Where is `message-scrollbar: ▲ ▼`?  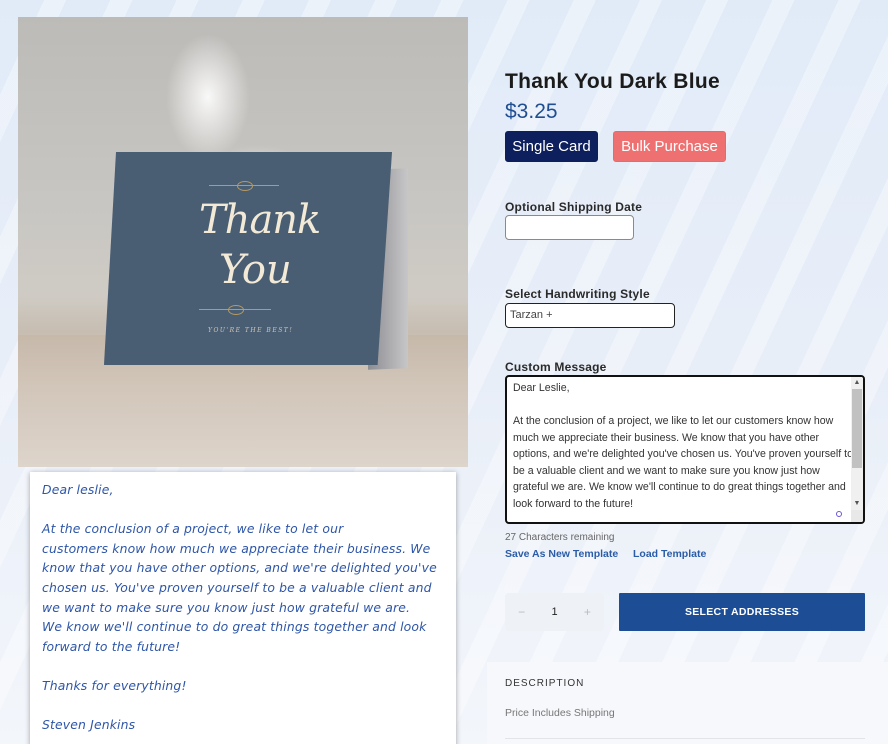 message-scrollbar: ▲ ▼ is located at coordinates (857, 449).